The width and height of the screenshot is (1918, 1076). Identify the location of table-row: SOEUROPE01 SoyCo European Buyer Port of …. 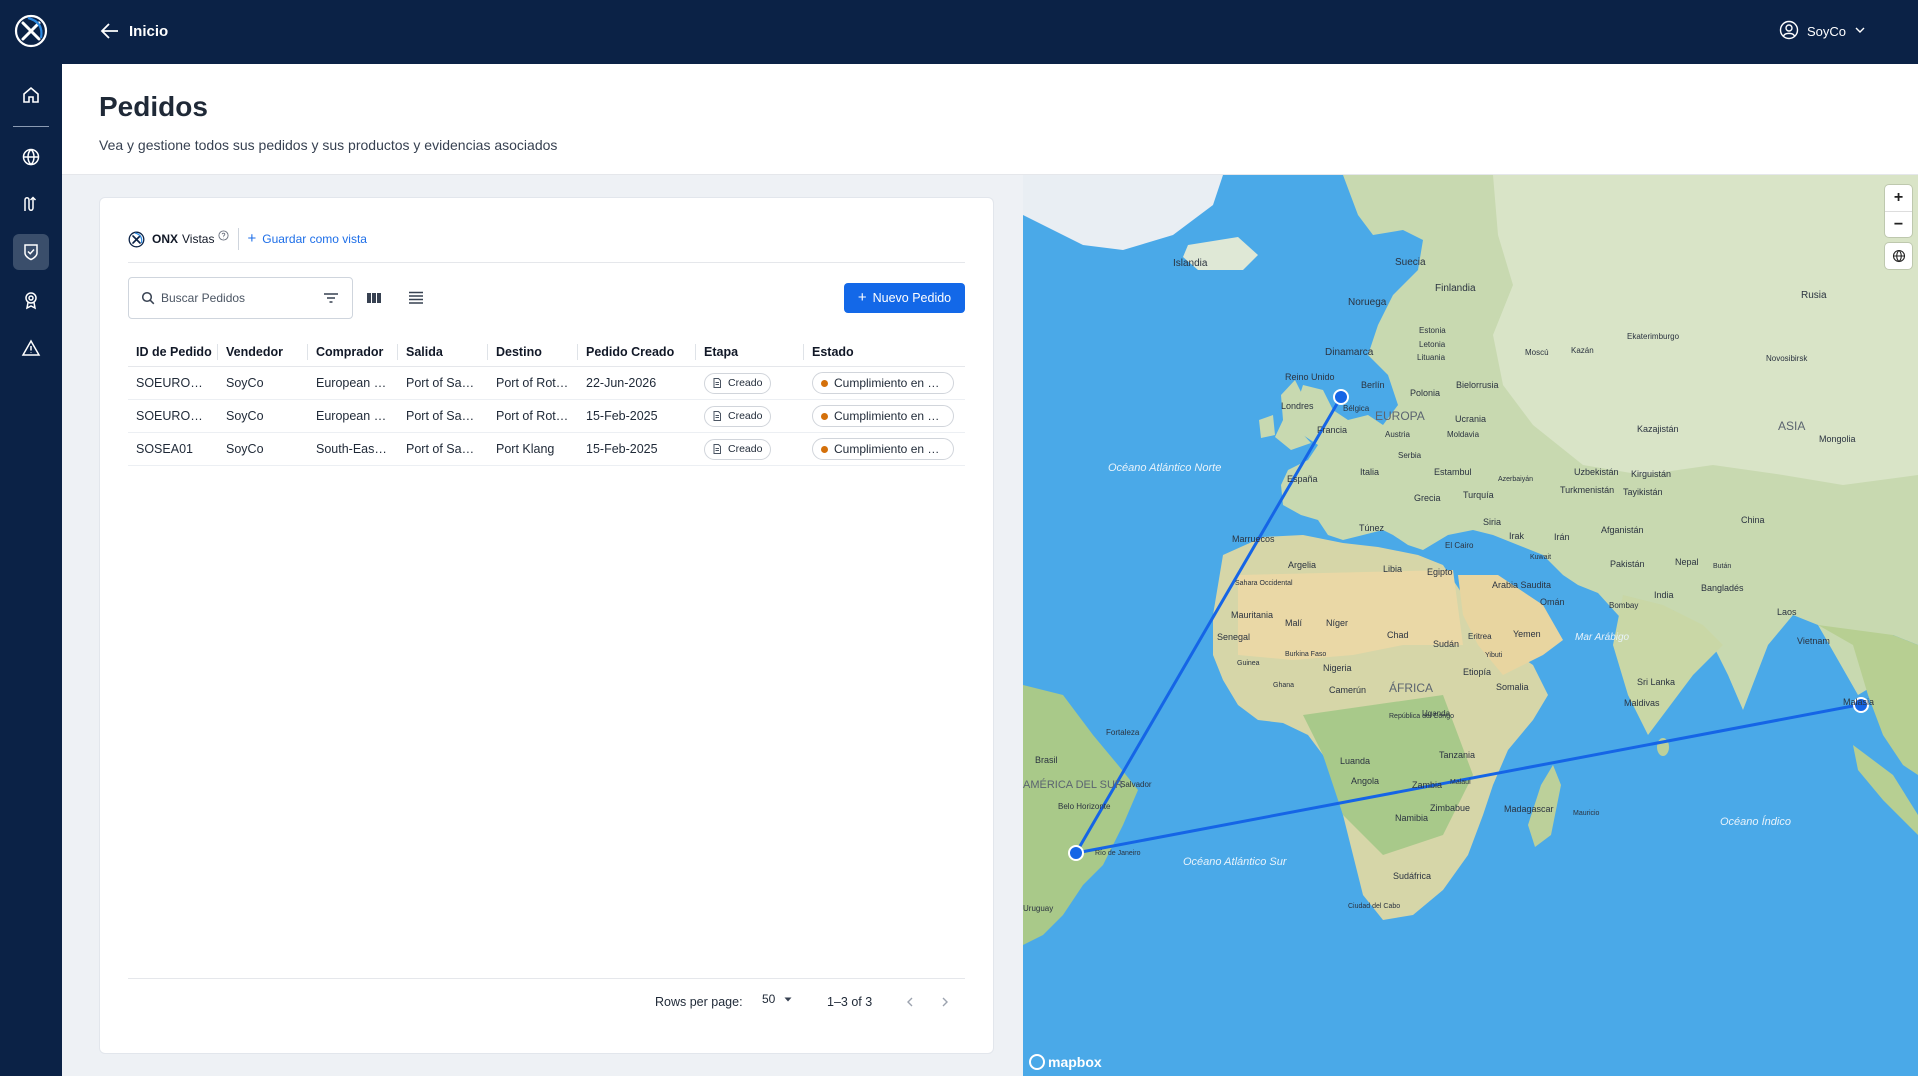
(546, 383).